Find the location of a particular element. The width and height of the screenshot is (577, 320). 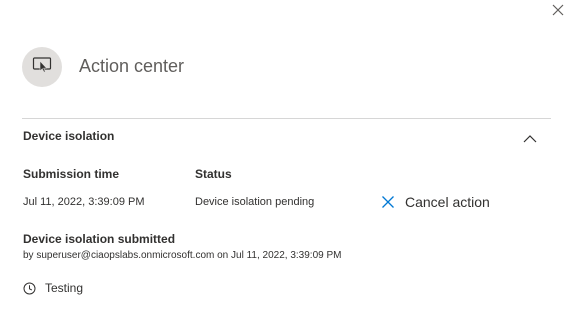

header-icon-circle is located at coordinates (42, 67).